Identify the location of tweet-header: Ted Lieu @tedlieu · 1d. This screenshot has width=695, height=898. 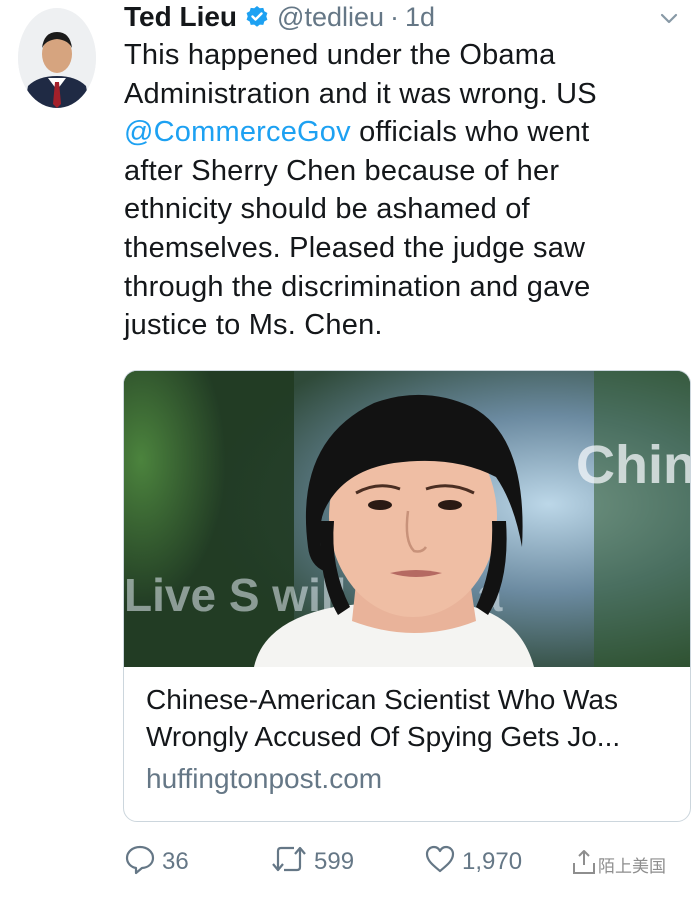
(279, 17).